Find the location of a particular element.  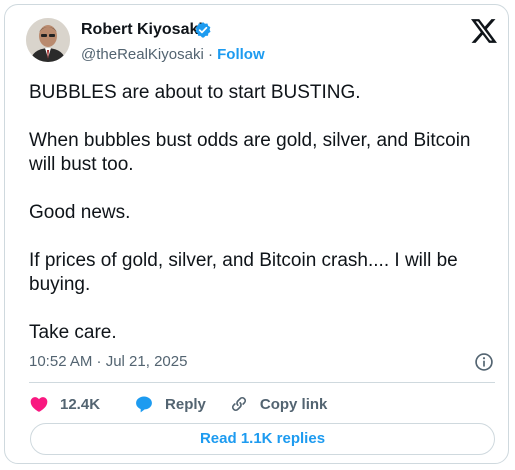

avatar is located at coordinates (48, 40).